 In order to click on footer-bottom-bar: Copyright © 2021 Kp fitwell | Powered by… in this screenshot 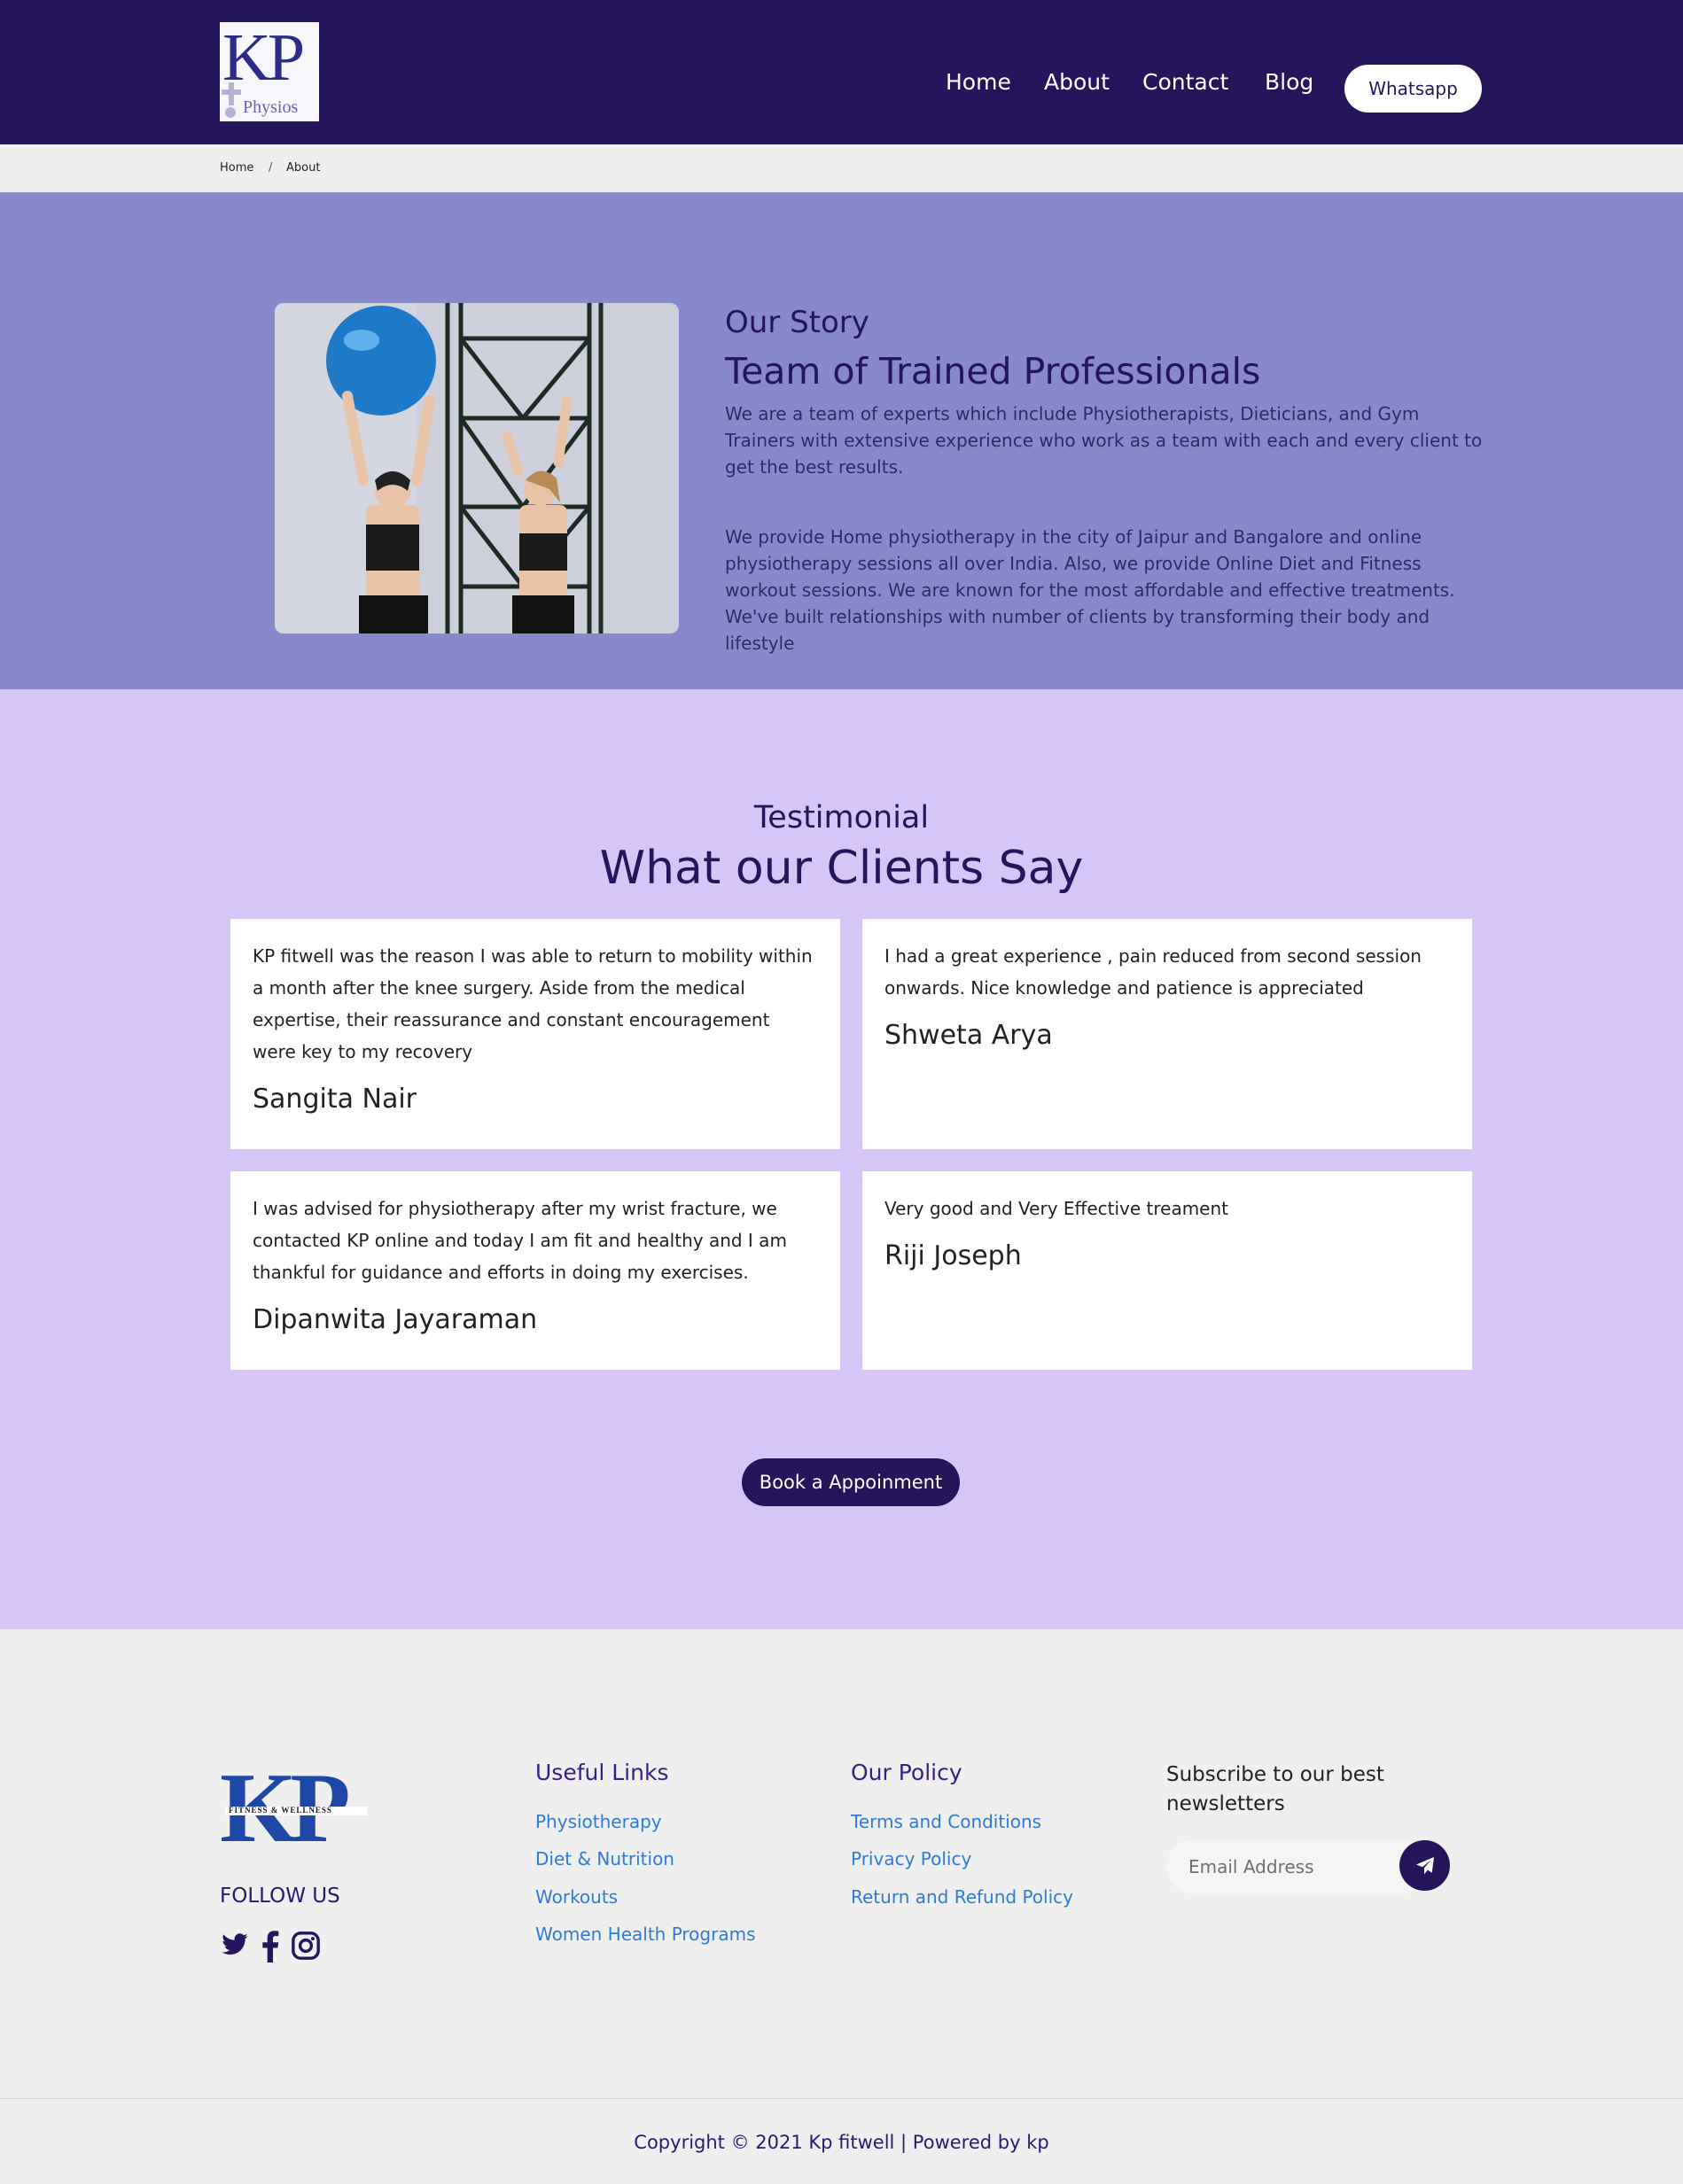, I will do `click(842, 2141)`.